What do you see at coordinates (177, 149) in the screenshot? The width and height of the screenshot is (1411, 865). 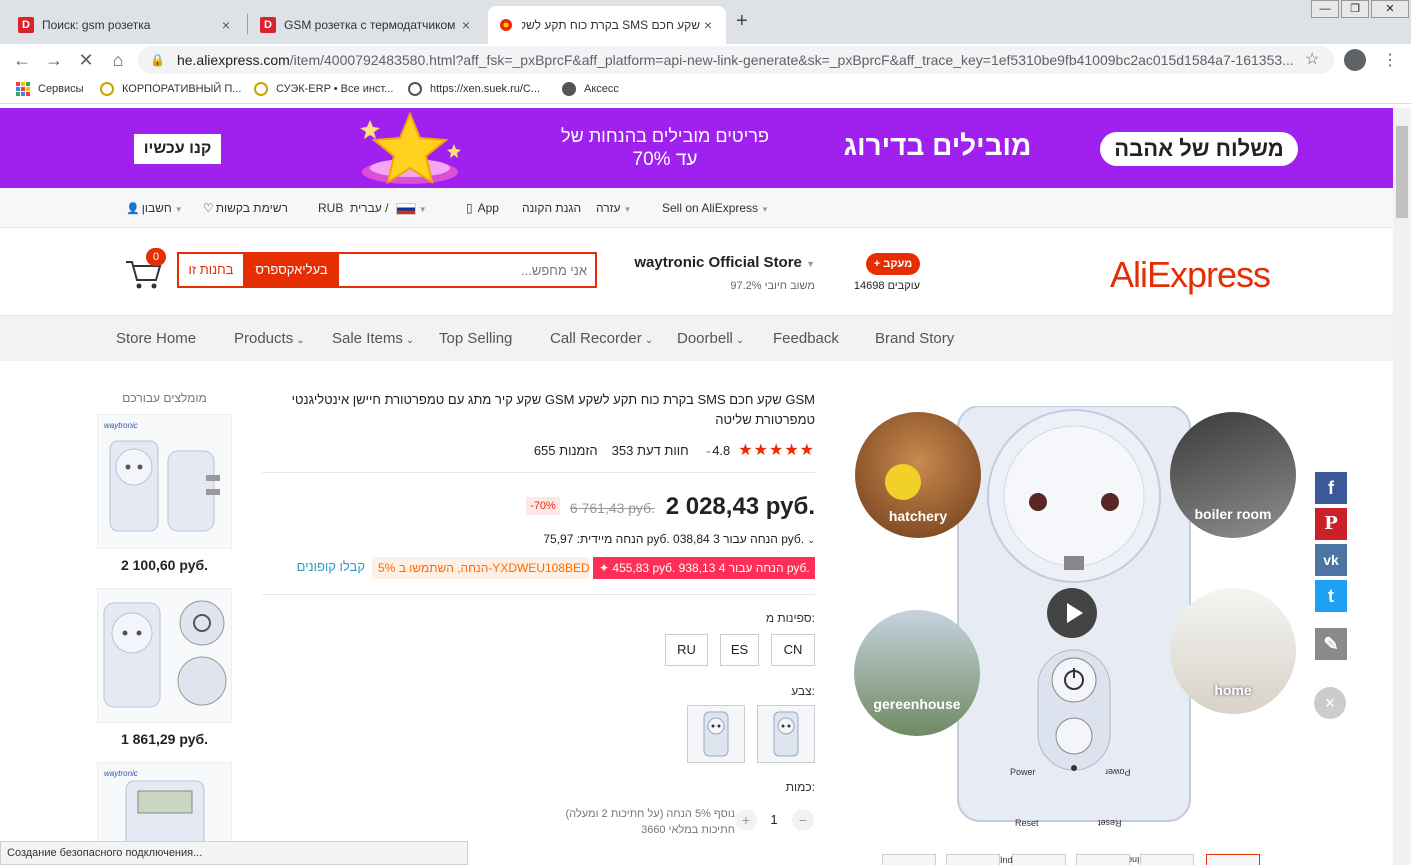 I see `buy-now-button: קנו עכשיו` at bounding box center [177, 149].